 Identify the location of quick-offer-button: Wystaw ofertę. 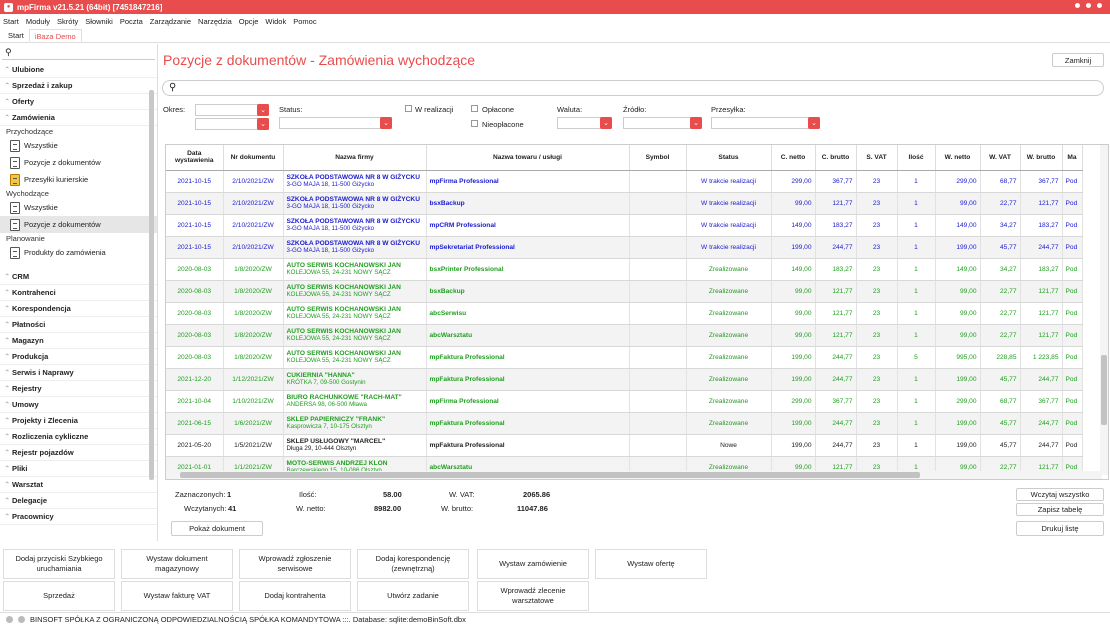
(651, 564).